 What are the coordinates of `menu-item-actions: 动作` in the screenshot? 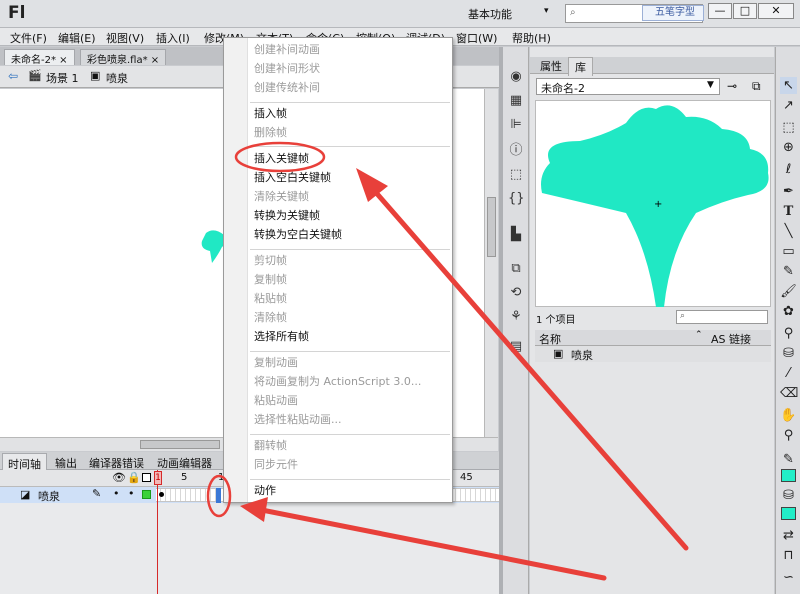 It's located at (265, 491).